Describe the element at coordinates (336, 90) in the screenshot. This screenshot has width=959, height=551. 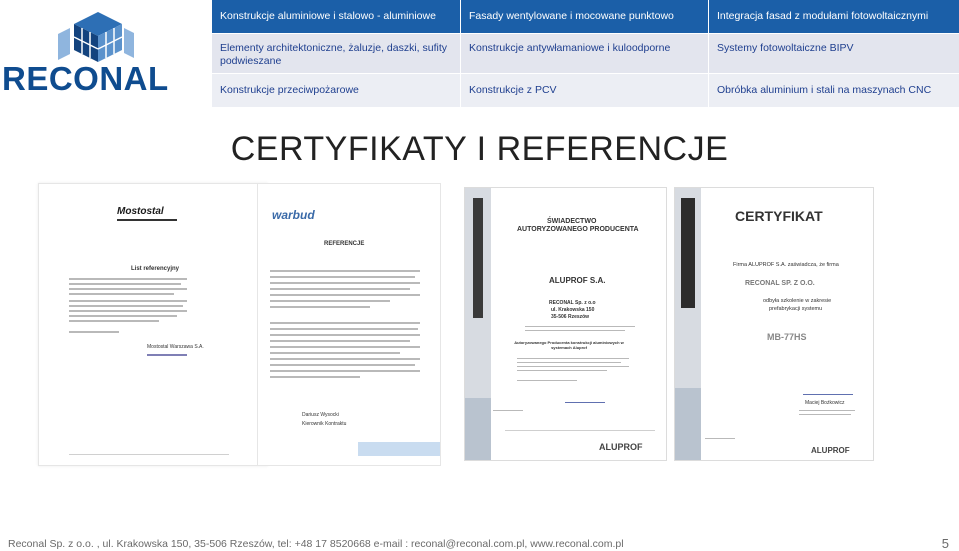
I see `nav-item-fire-structures: Konstrukcje przeciwpożarowe` at that location.